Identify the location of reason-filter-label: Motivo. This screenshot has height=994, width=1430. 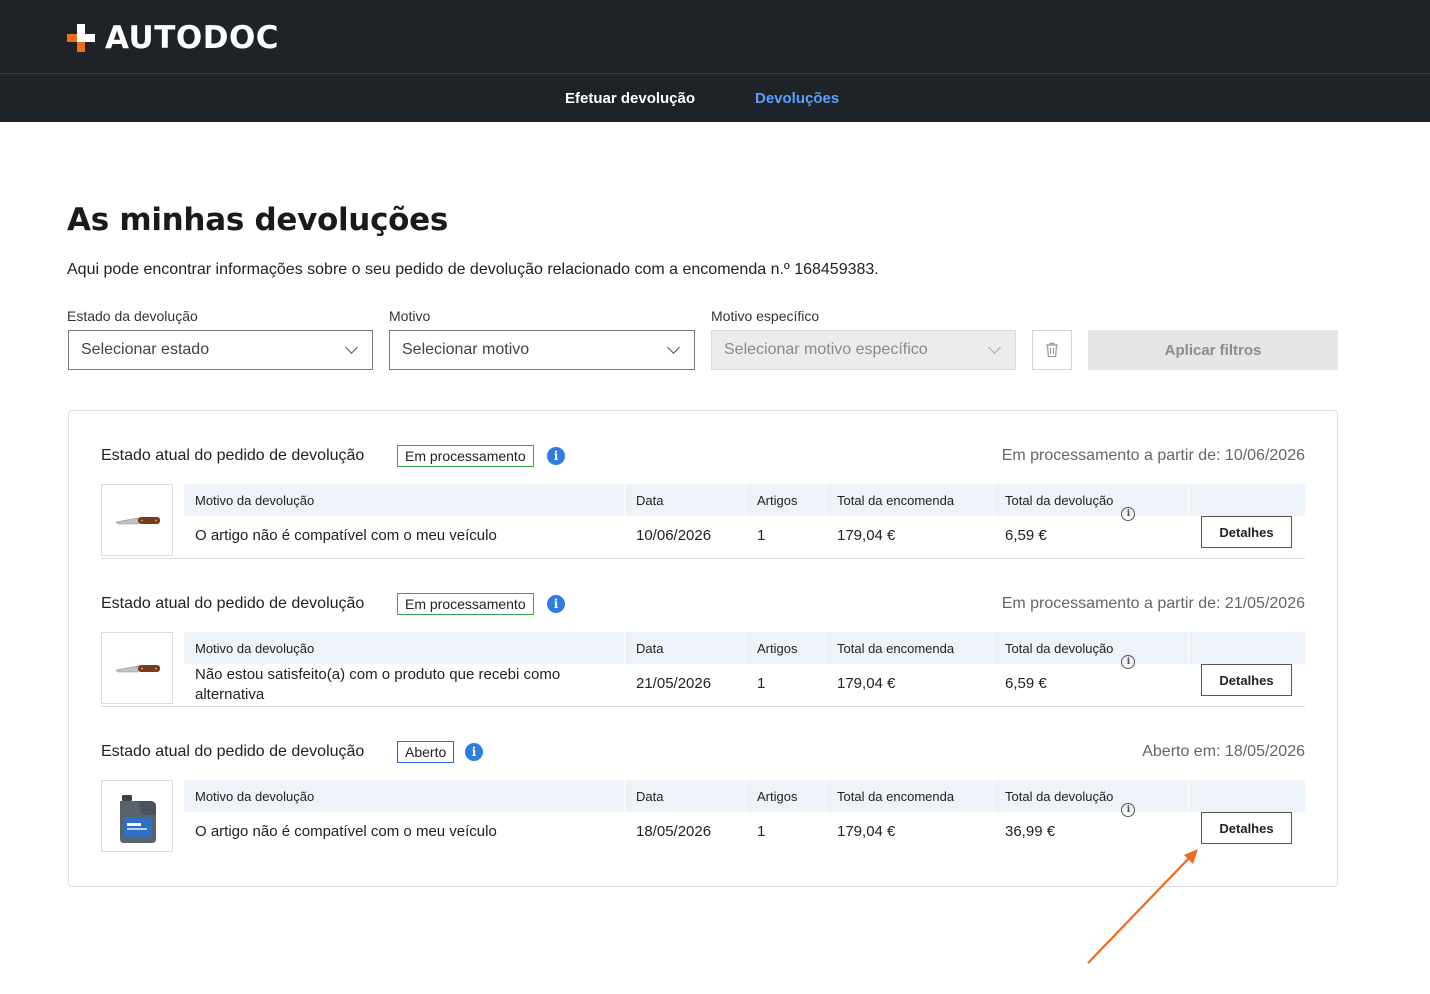
(410, 316).